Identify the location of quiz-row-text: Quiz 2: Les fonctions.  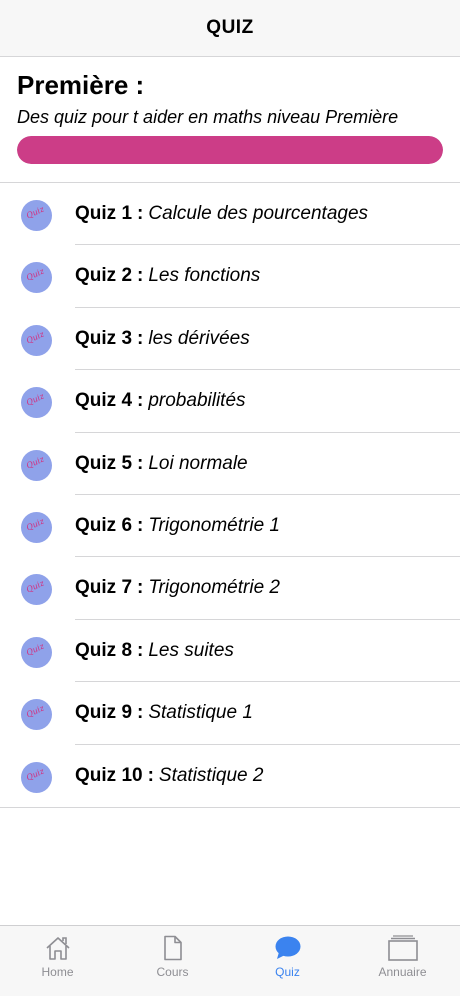
(167, 276).